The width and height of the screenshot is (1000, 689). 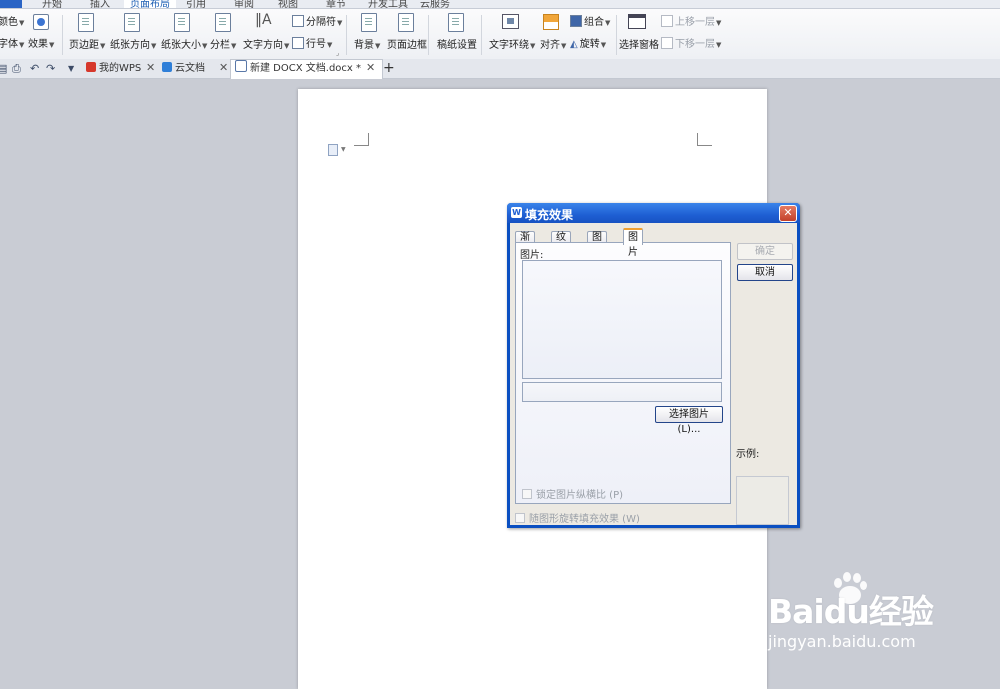 What do you see at coordinates (456, 22) in the screenshot?
I see `draft-setup-icon` at bounding box center [456, 22].